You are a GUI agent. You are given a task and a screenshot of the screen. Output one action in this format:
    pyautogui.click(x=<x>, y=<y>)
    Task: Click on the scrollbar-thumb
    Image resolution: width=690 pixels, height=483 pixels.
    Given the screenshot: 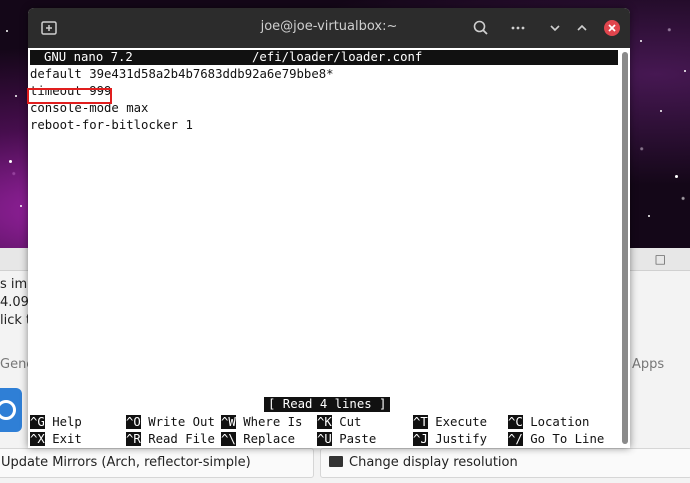 What is the action you would take?
    pyautogui.click(x=625, y=248)
    